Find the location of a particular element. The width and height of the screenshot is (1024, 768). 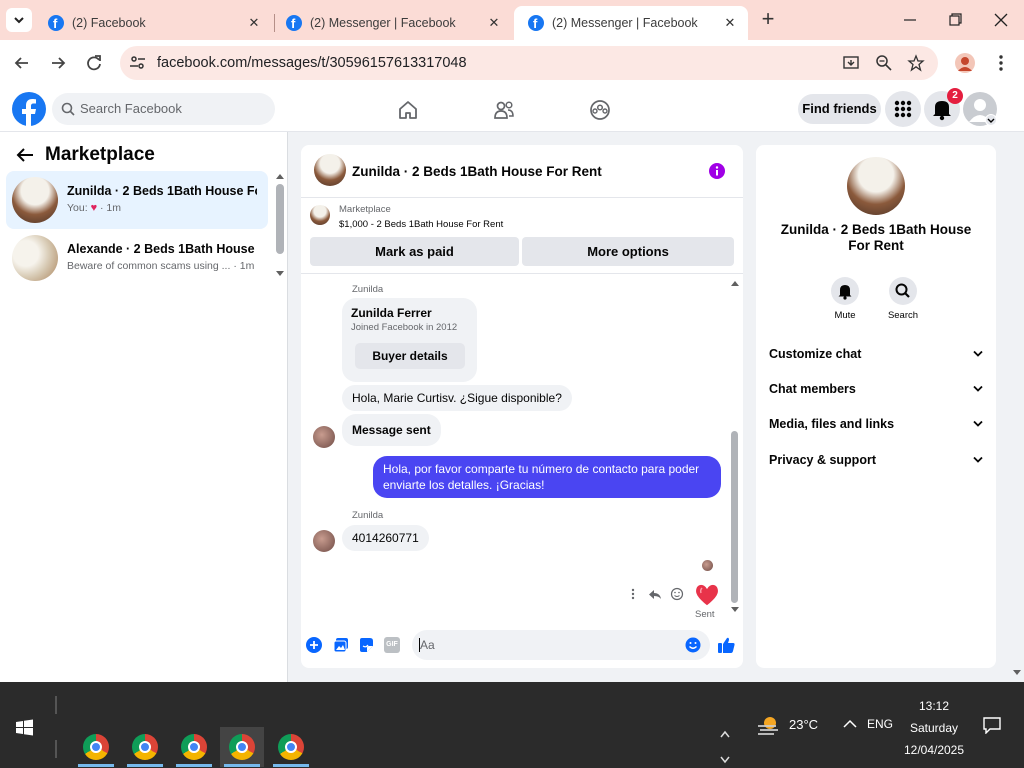

weather-widget: 23°C is located at coordinates (791, 725).